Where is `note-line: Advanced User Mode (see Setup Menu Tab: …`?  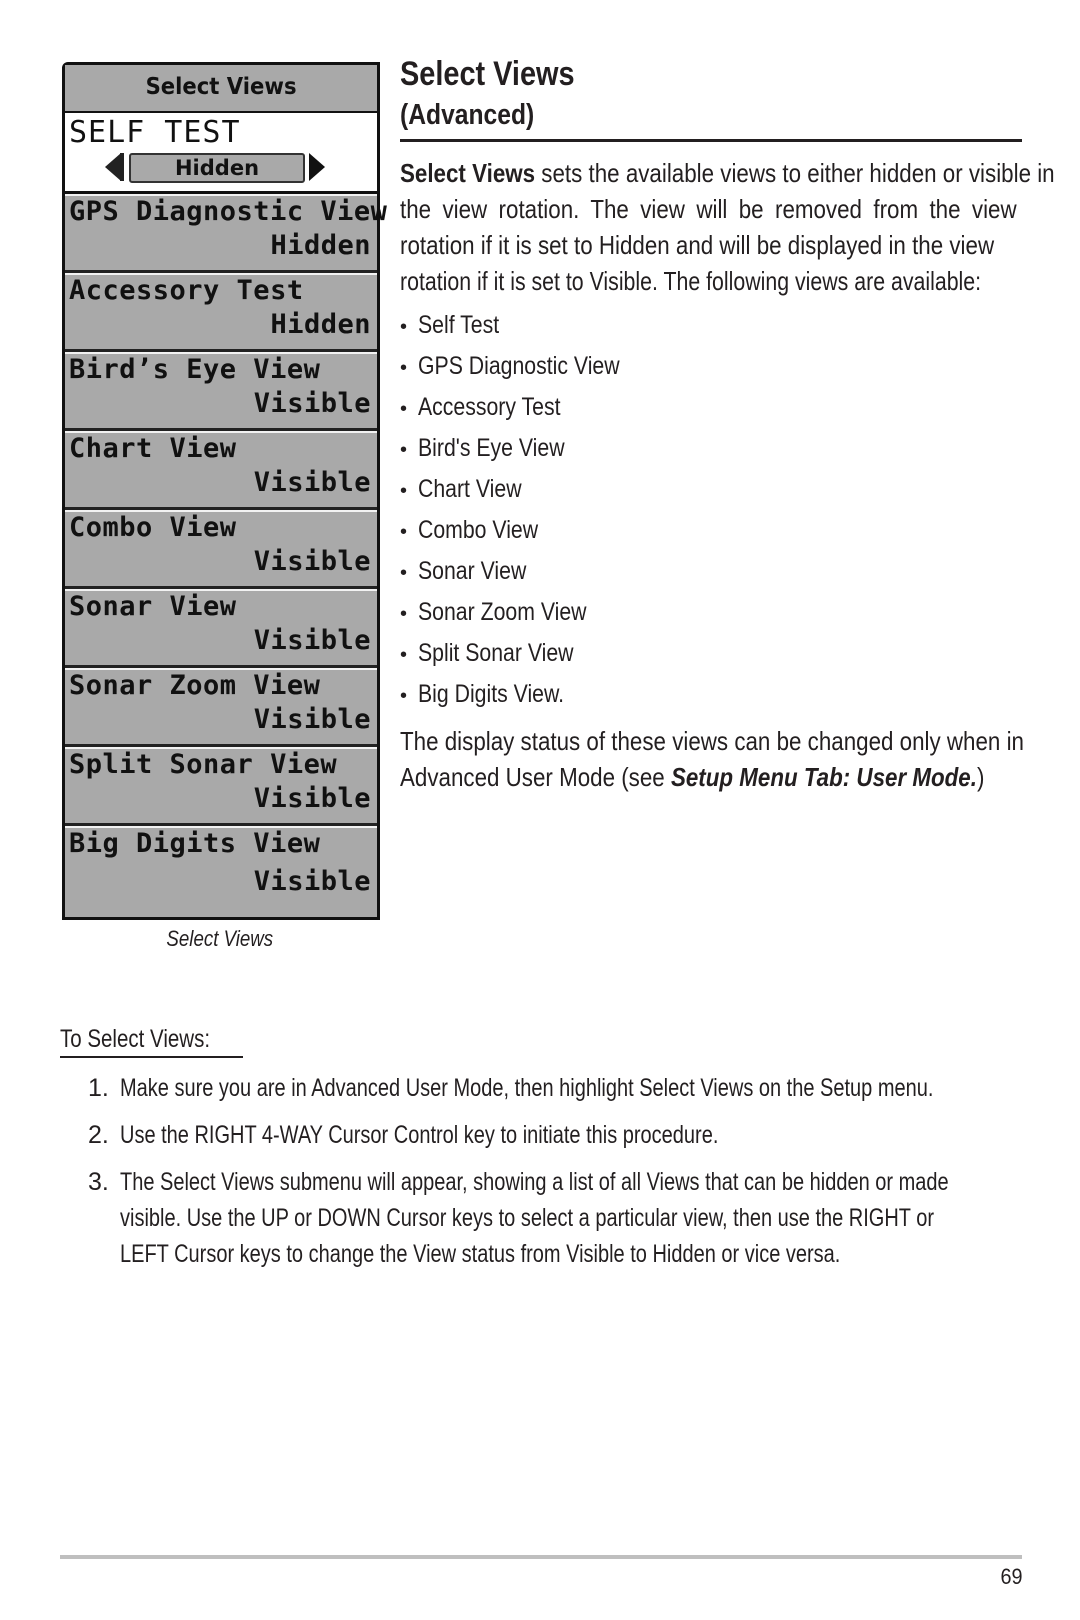
note-line: Advanced User Mode (see Setup Menu Tab: … is located at coordinates (692, 777).